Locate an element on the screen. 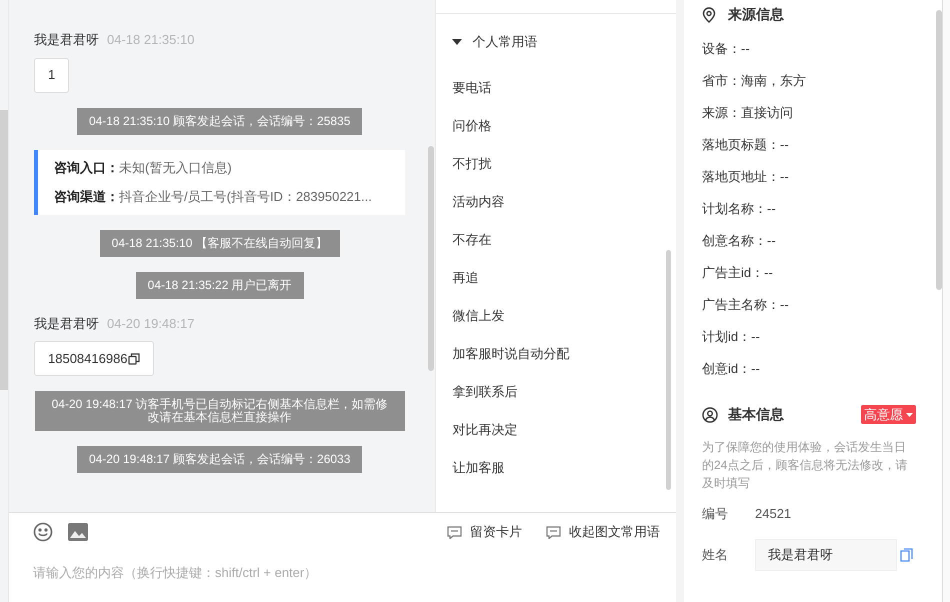  source-field: 创意名称：-- is located at coordinates (809, 240).